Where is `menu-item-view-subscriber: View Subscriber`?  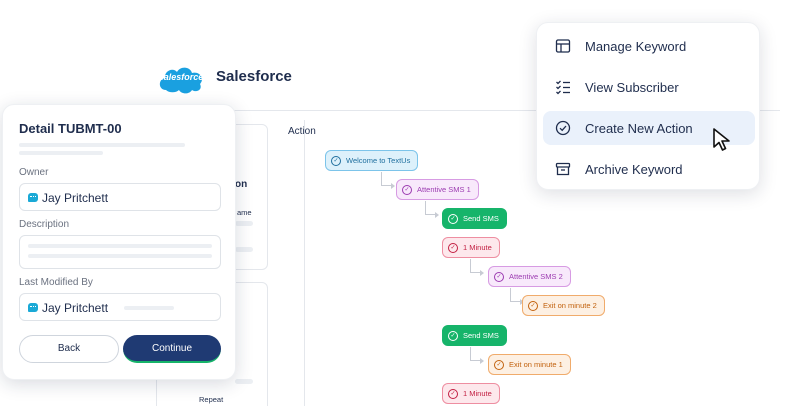
menu-item-view-subscriber: View Subscriber is located at coordinates (649, 87).